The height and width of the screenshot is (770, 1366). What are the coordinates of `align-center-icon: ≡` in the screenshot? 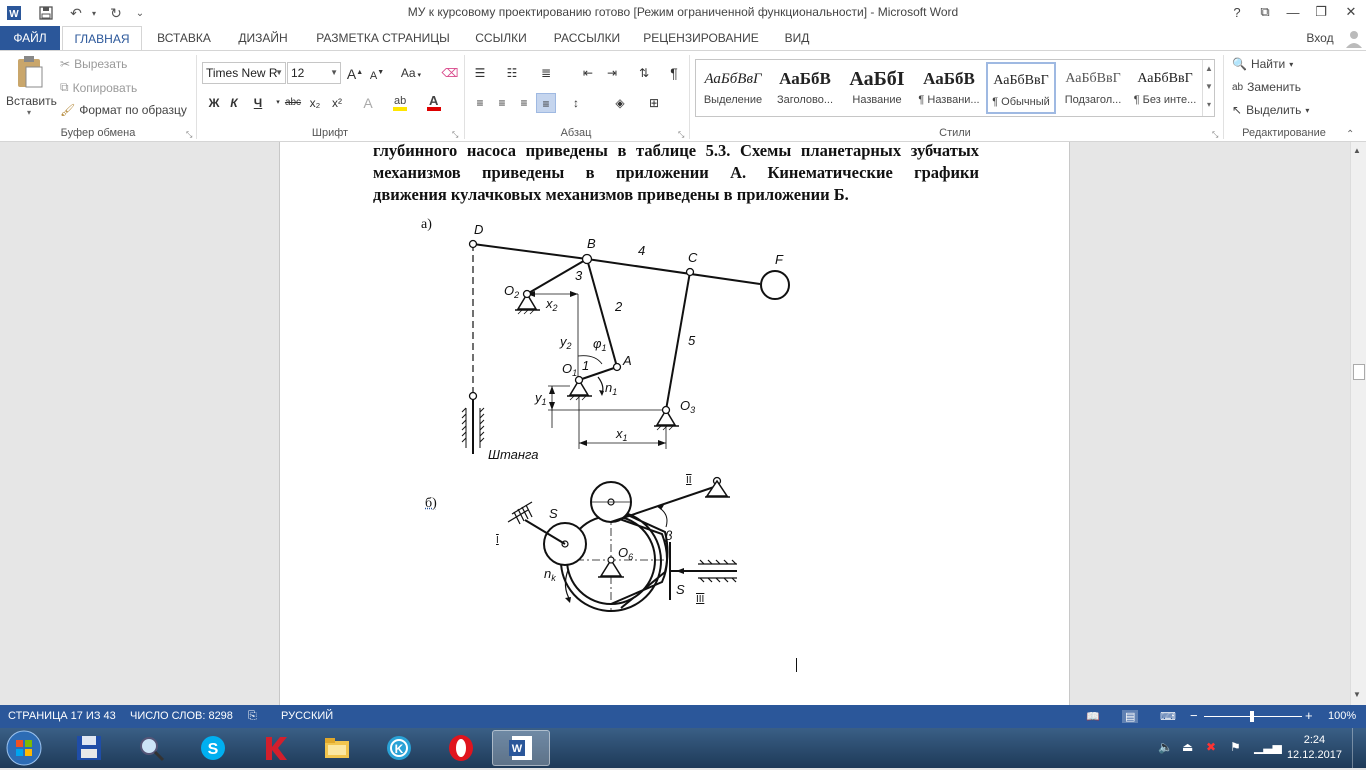 It's located at (502, 103).